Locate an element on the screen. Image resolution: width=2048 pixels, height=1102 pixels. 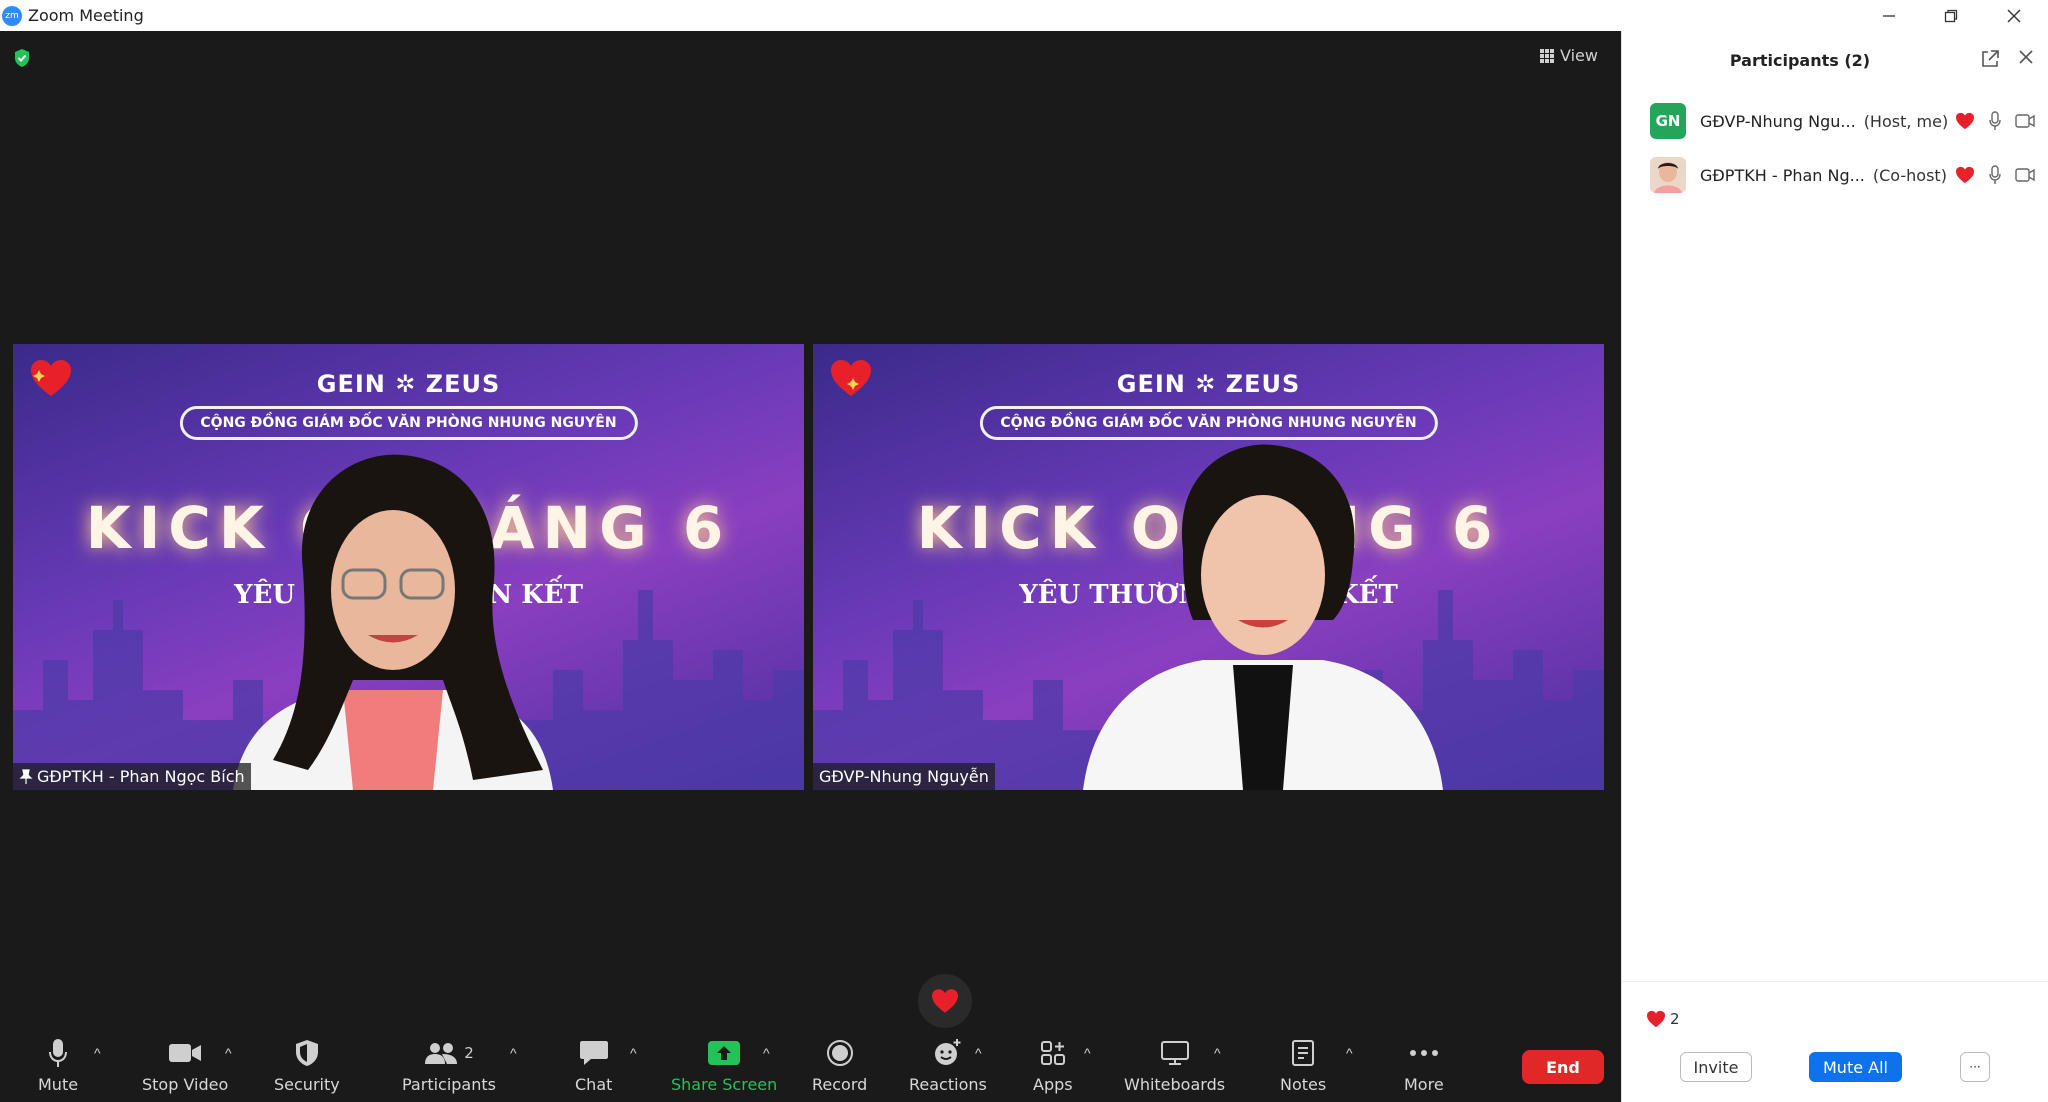
mute-button: Mute is located at coordinates (58, 1065).